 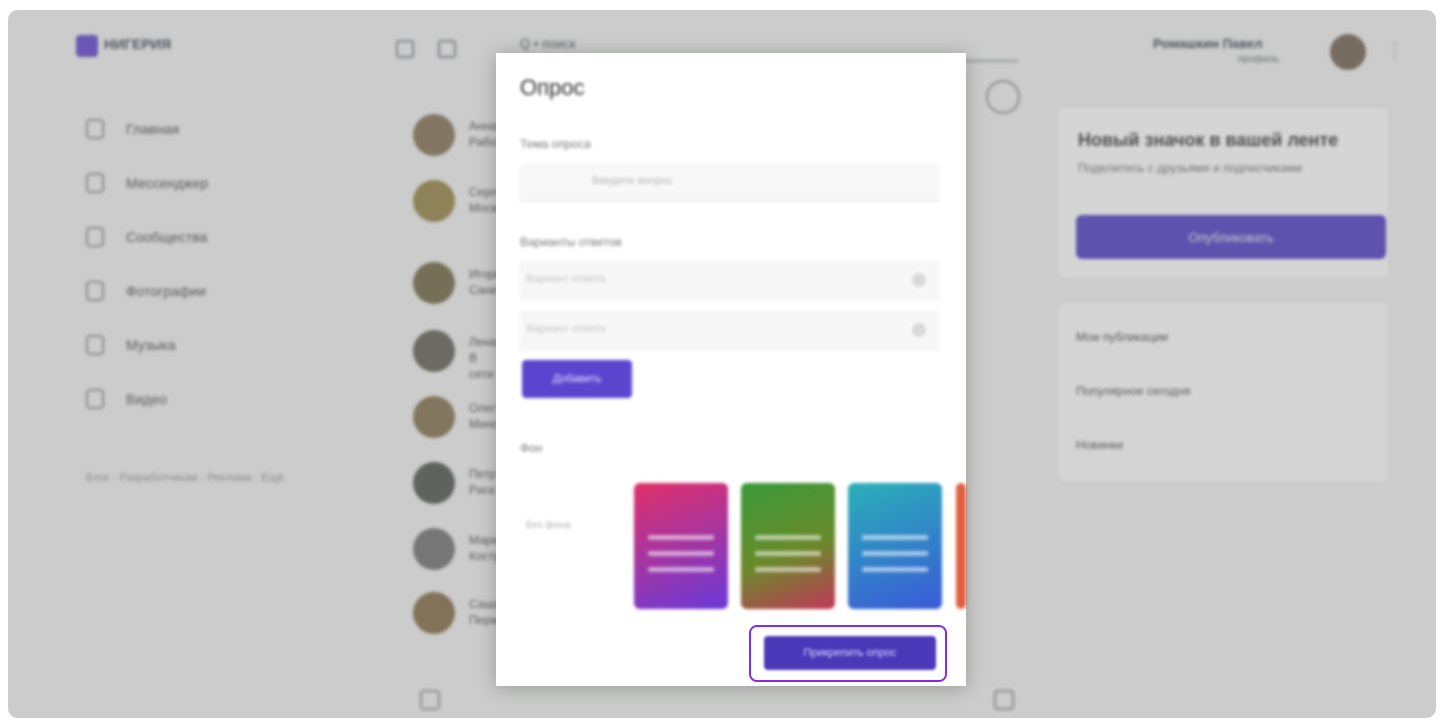 I want to click on background-swatch-pink, so click(x=681, y=546).